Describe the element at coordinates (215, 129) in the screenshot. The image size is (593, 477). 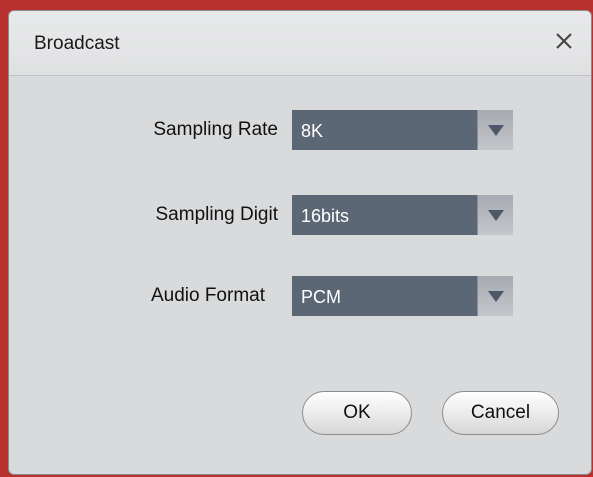
I see `sampling-rate-label: Sampling Rate` at that location.